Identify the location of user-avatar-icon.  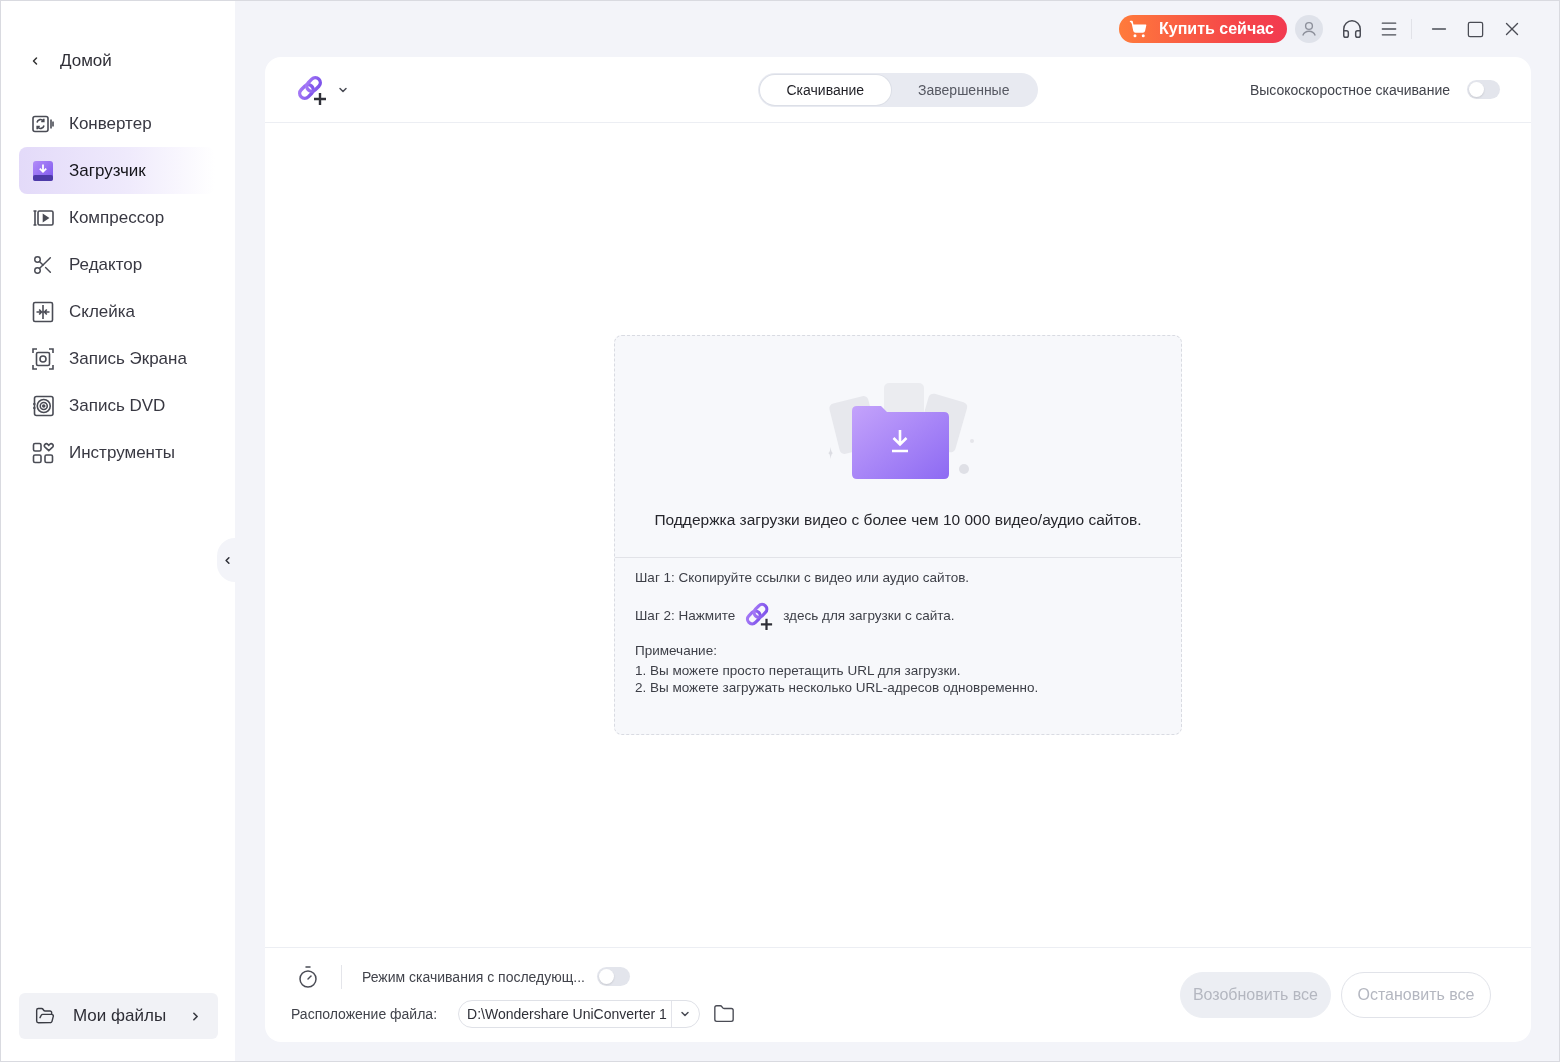
(1309, 29).